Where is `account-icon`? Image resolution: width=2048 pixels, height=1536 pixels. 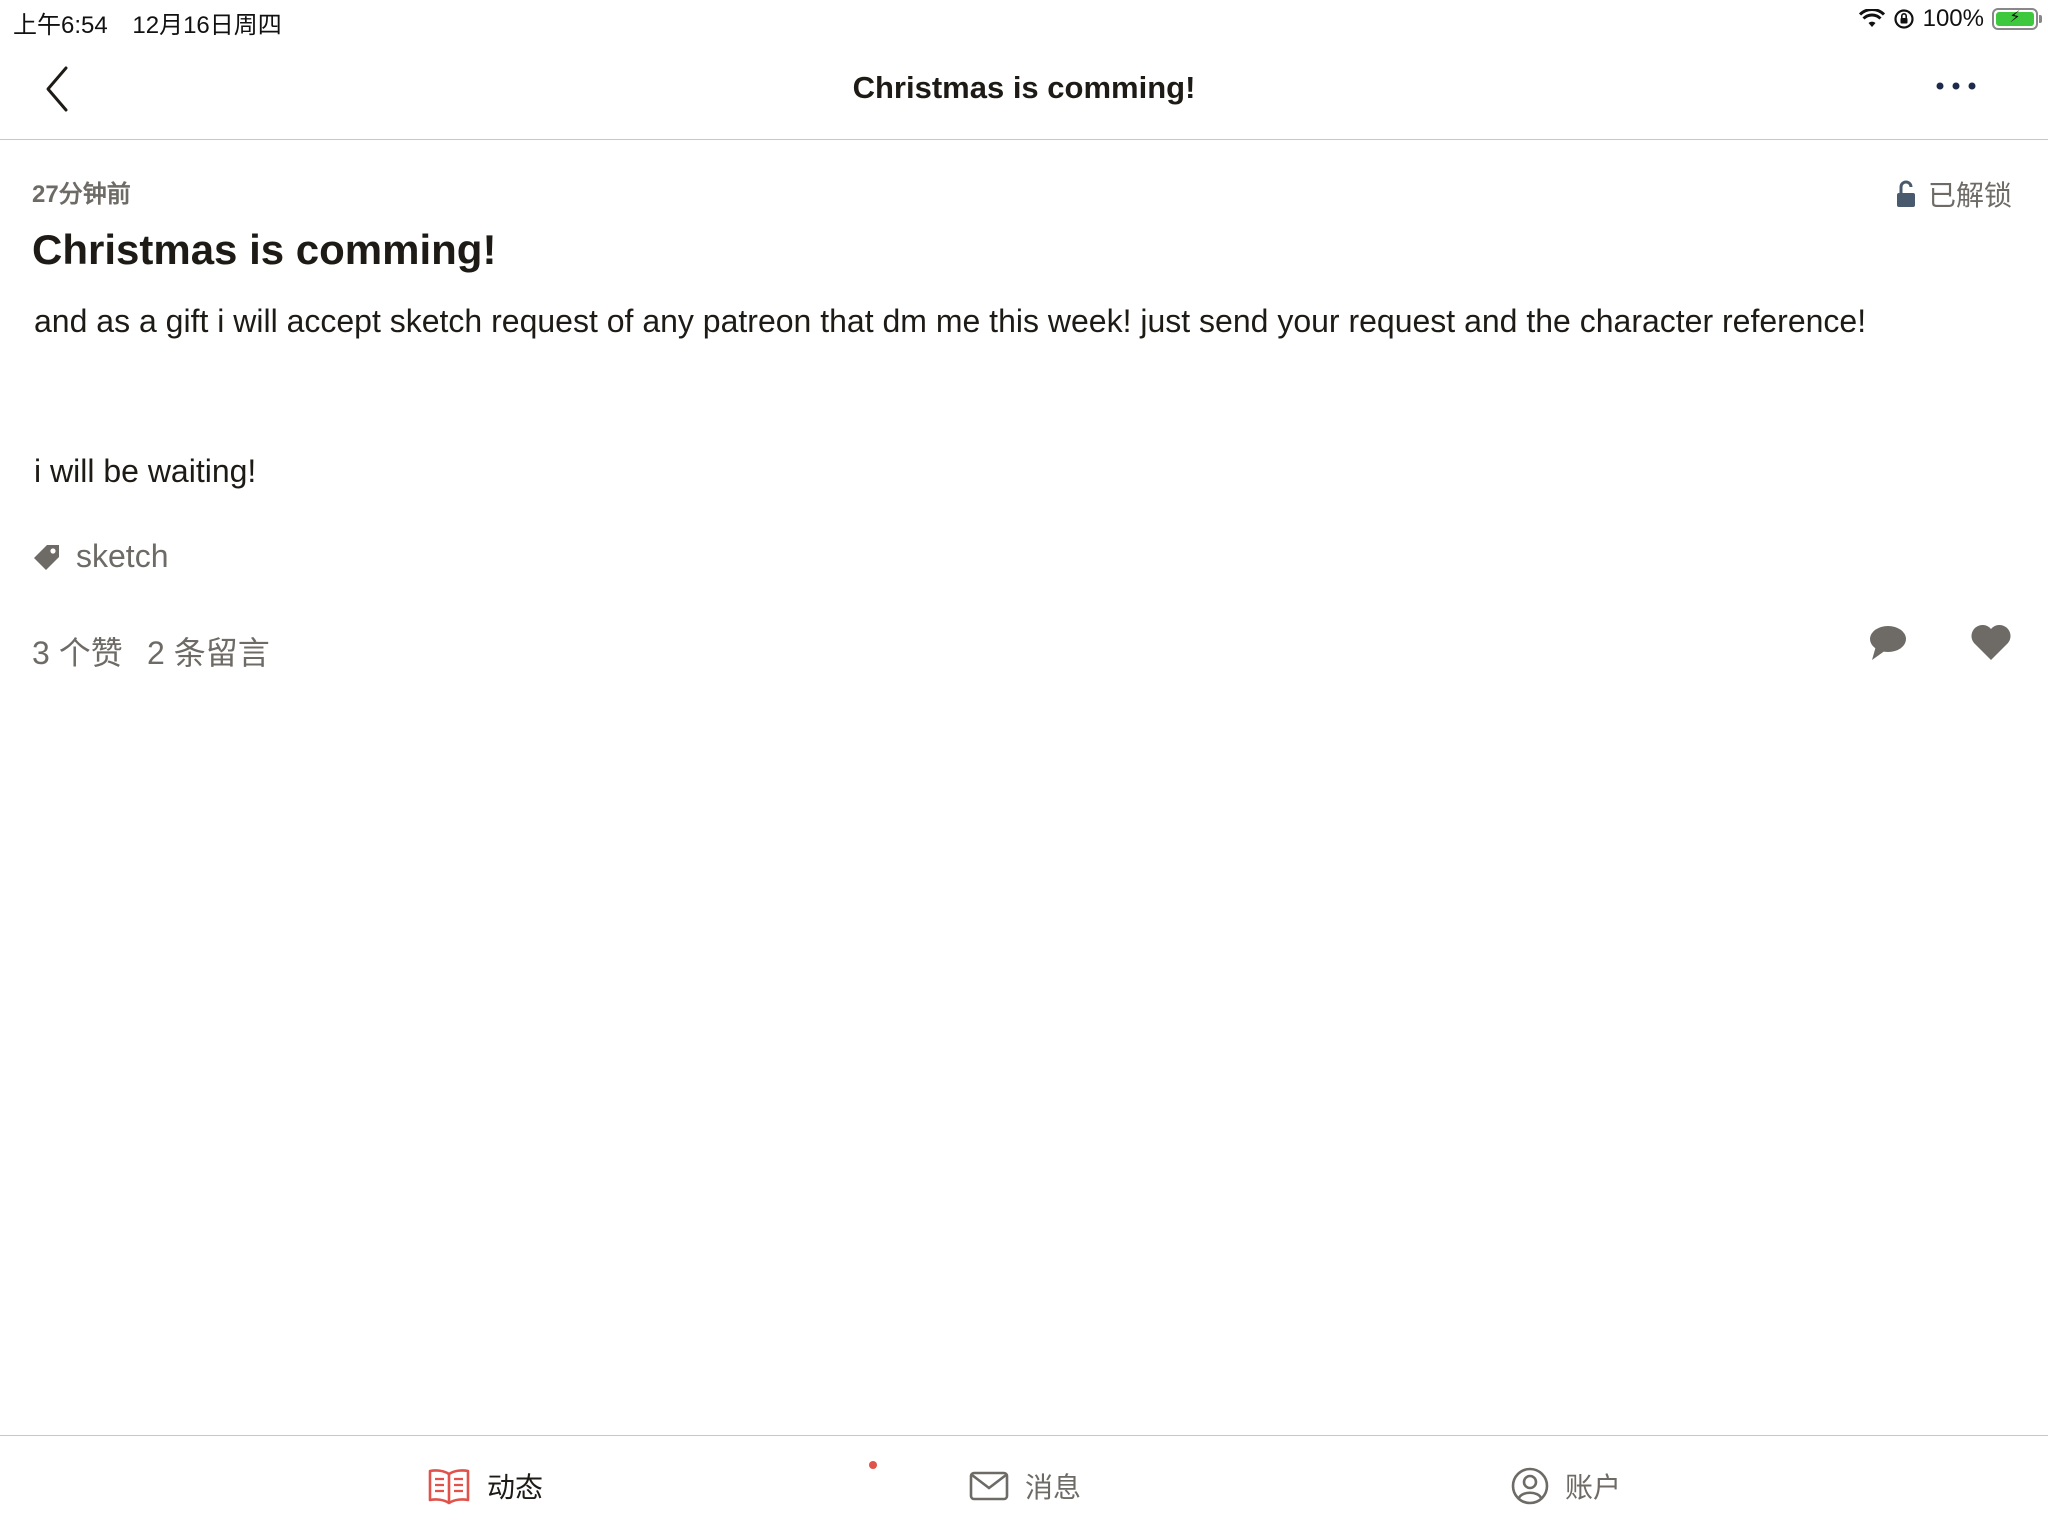
account-icon is located at coordinates (1530, 1486).